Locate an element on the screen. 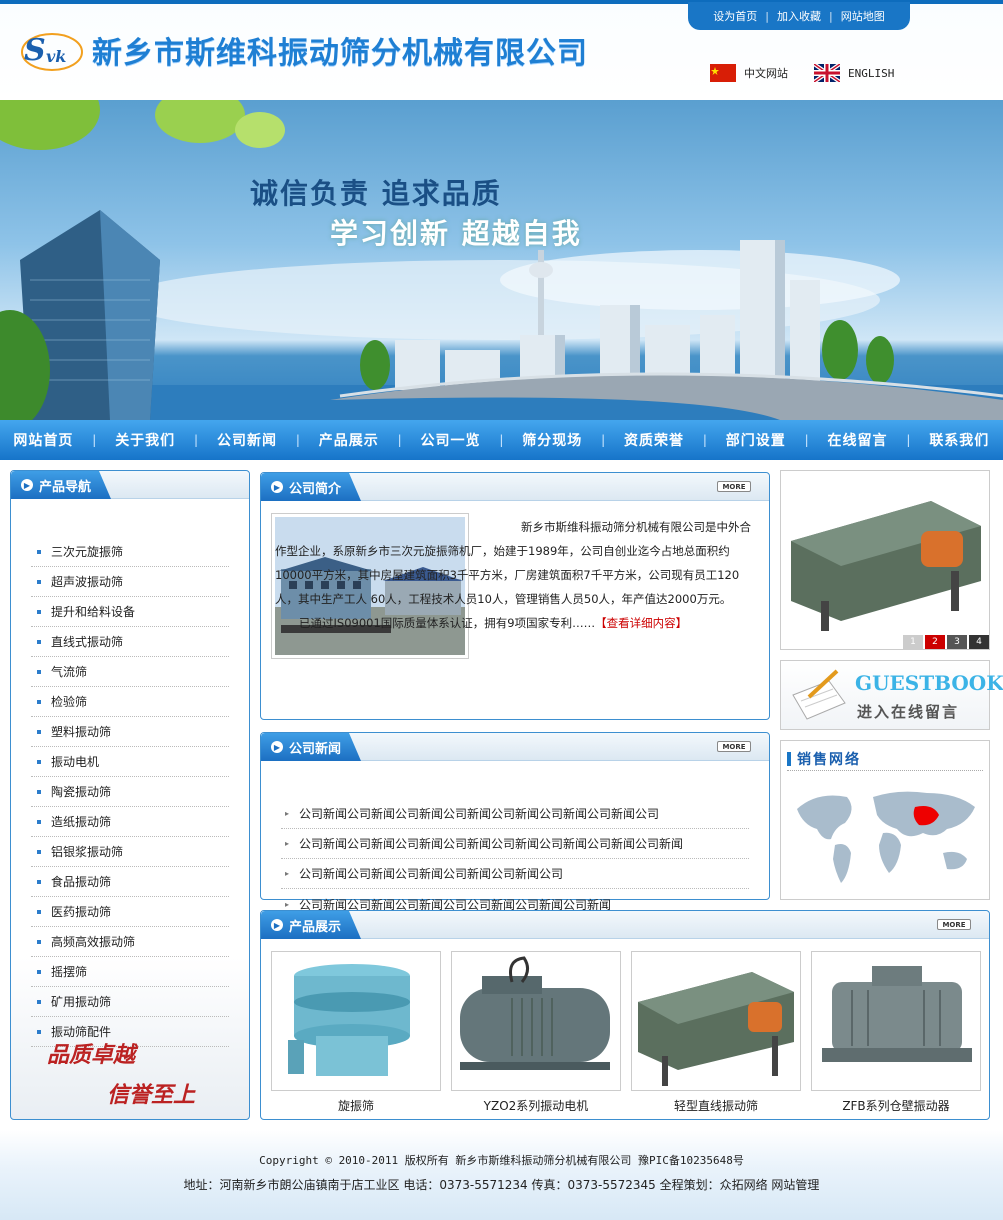  product-nav-item: 塑料振动筛 is located at coordinates (130, 732).